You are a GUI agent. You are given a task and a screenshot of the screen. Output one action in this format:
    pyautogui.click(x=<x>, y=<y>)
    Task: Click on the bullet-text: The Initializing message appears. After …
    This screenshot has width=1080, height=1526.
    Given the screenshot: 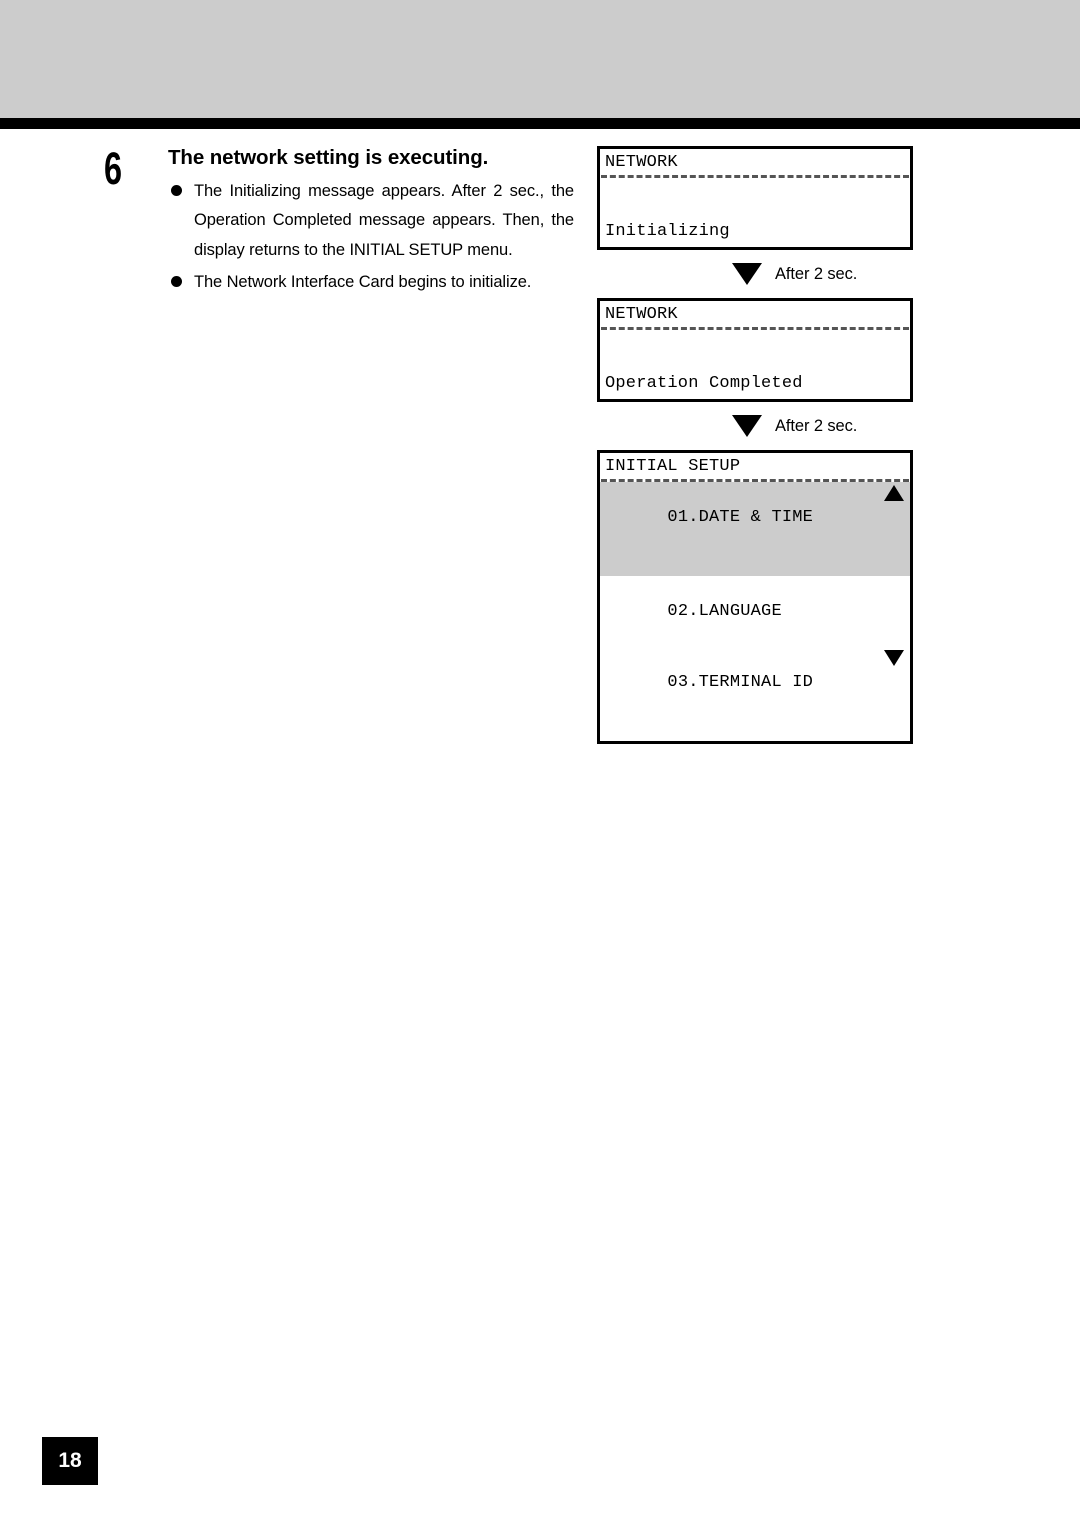 What is the action you would take?
    pyautogui.click(x=384, y=220)
    